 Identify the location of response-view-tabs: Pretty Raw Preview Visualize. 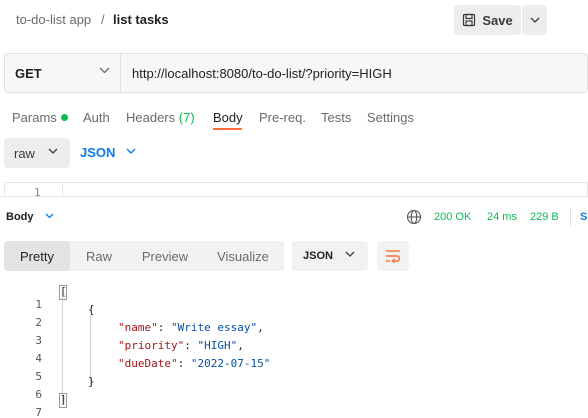
(144, 256).